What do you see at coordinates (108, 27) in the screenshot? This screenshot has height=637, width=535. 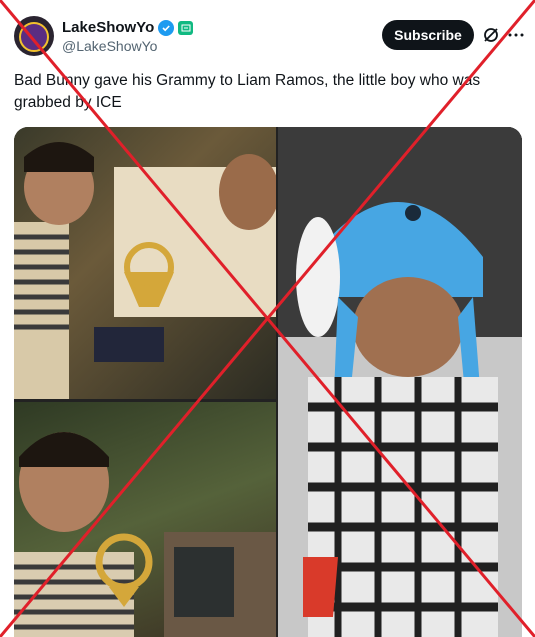 I see `display-name: LakeShowYo` at bounding box center [108, 27].